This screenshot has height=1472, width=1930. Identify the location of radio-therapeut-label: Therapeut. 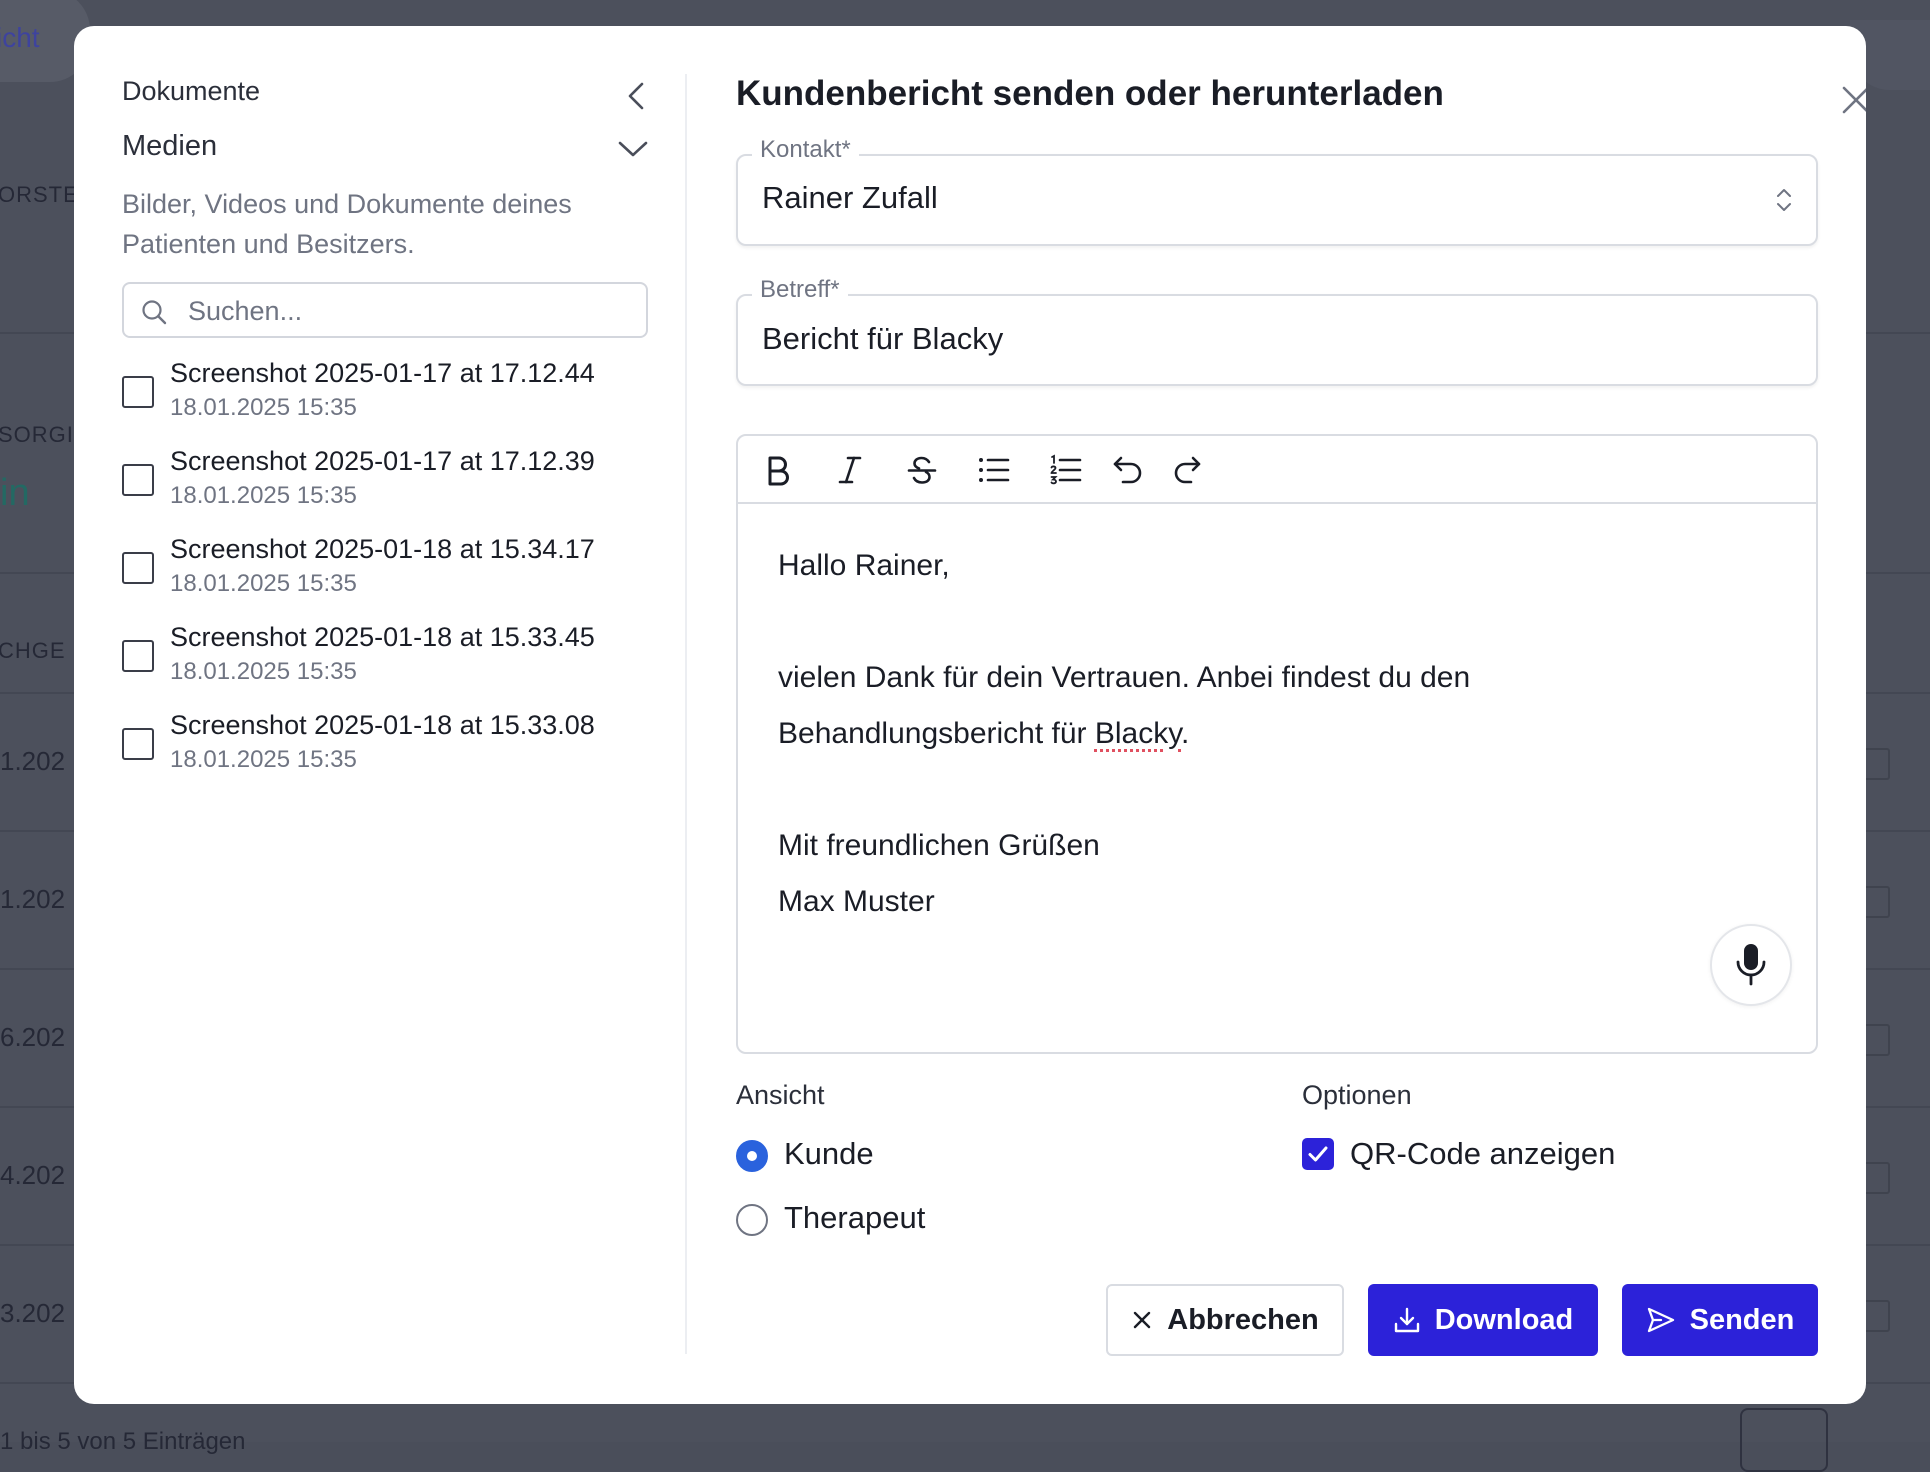
(854, 1218).